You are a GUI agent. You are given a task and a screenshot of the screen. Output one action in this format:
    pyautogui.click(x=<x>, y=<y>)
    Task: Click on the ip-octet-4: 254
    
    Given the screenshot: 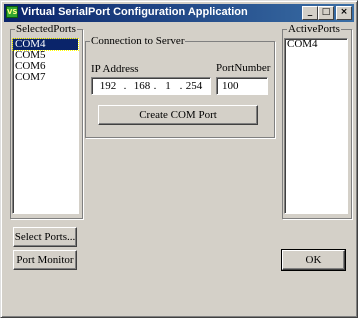 What is the action you would take?
    pyautogui.click(x=194, y=86)
    